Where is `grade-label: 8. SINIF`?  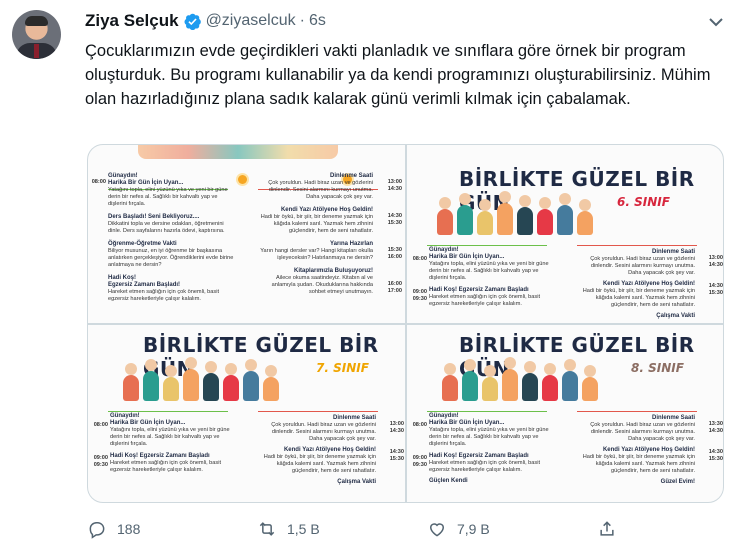 grade-label: 8. SINIF is located at coordinates (657, 368).